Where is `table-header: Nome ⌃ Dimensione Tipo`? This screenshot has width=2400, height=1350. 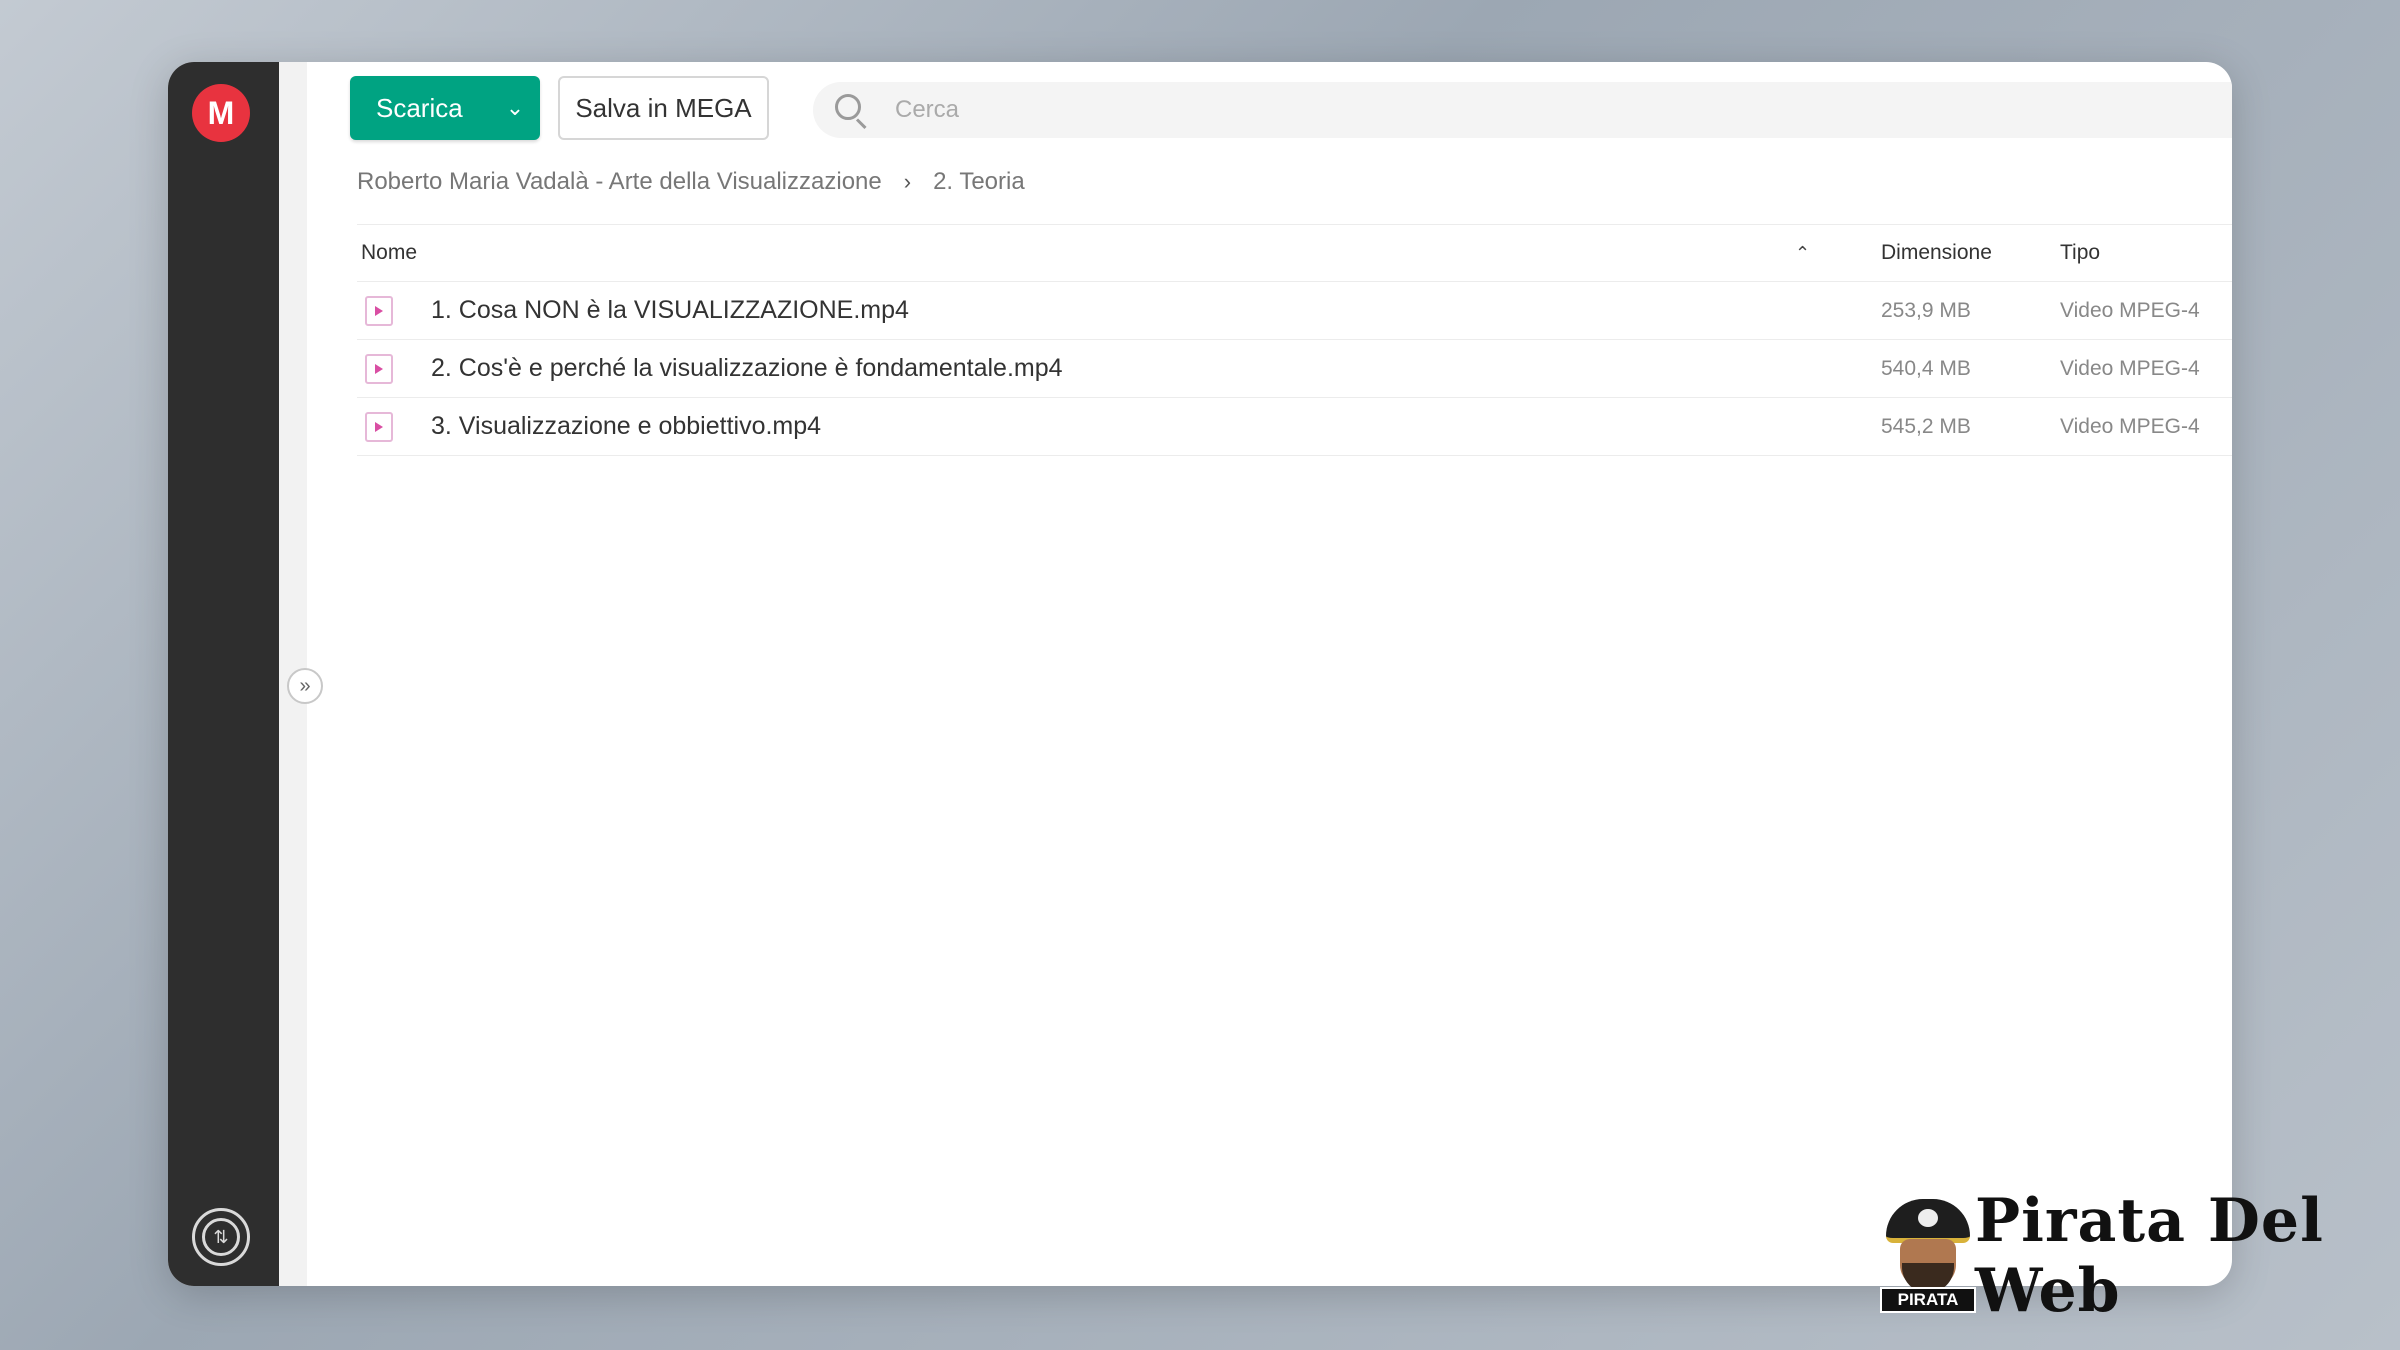 table-header: Nome ⌃ Dimensione Tipo is located at coordinates (1294, 253).